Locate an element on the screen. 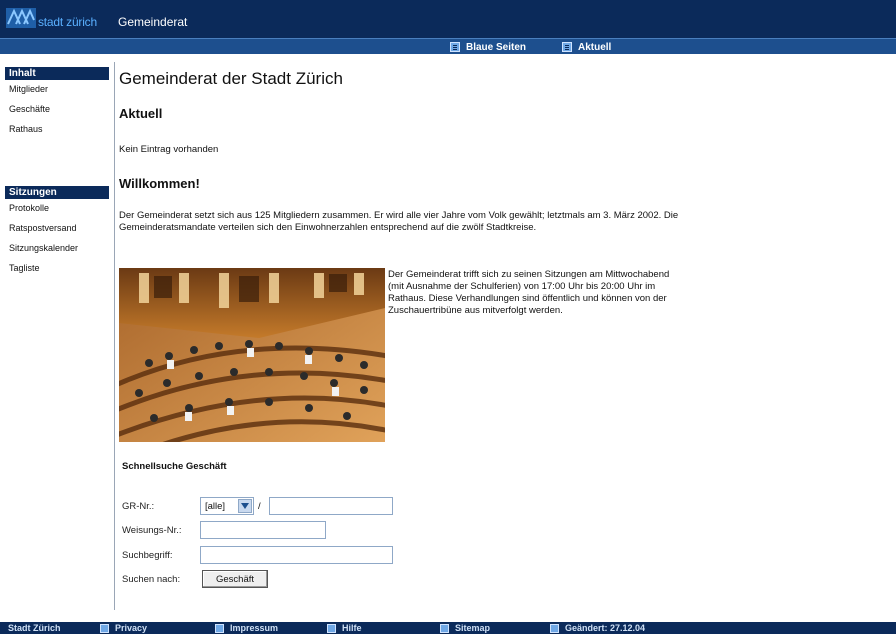  council-chamber-photo is located at coordinates (252, 355).